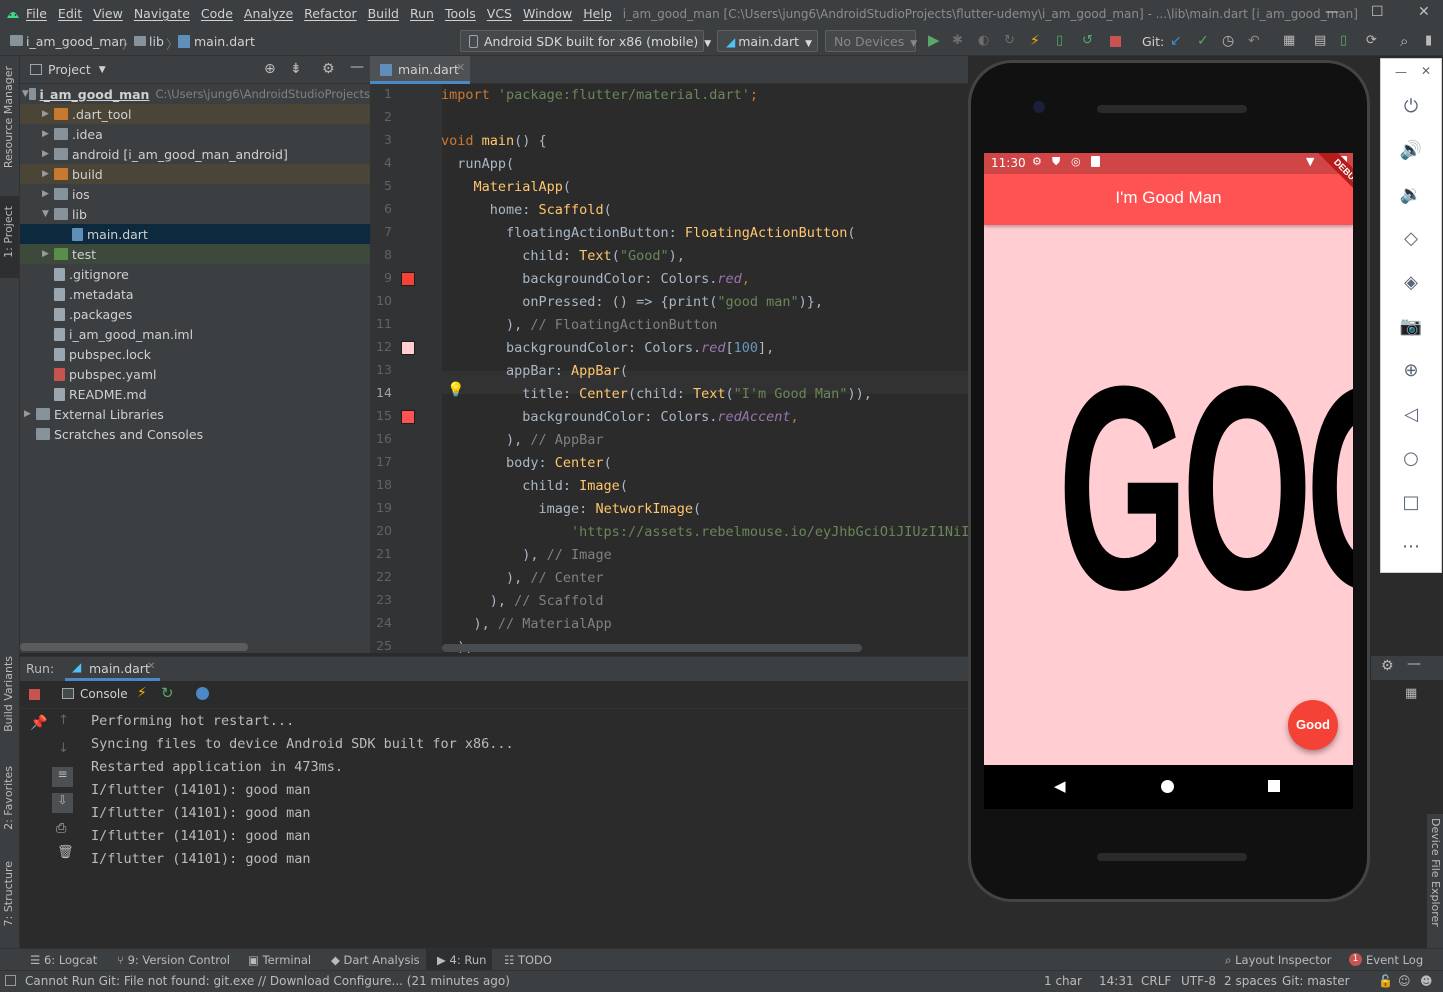  What do you see at coordinates (767, 41) in the screenshot?
I see `run-config-selector: ◢ main.dart ▼` at bounding box center [767, 41].